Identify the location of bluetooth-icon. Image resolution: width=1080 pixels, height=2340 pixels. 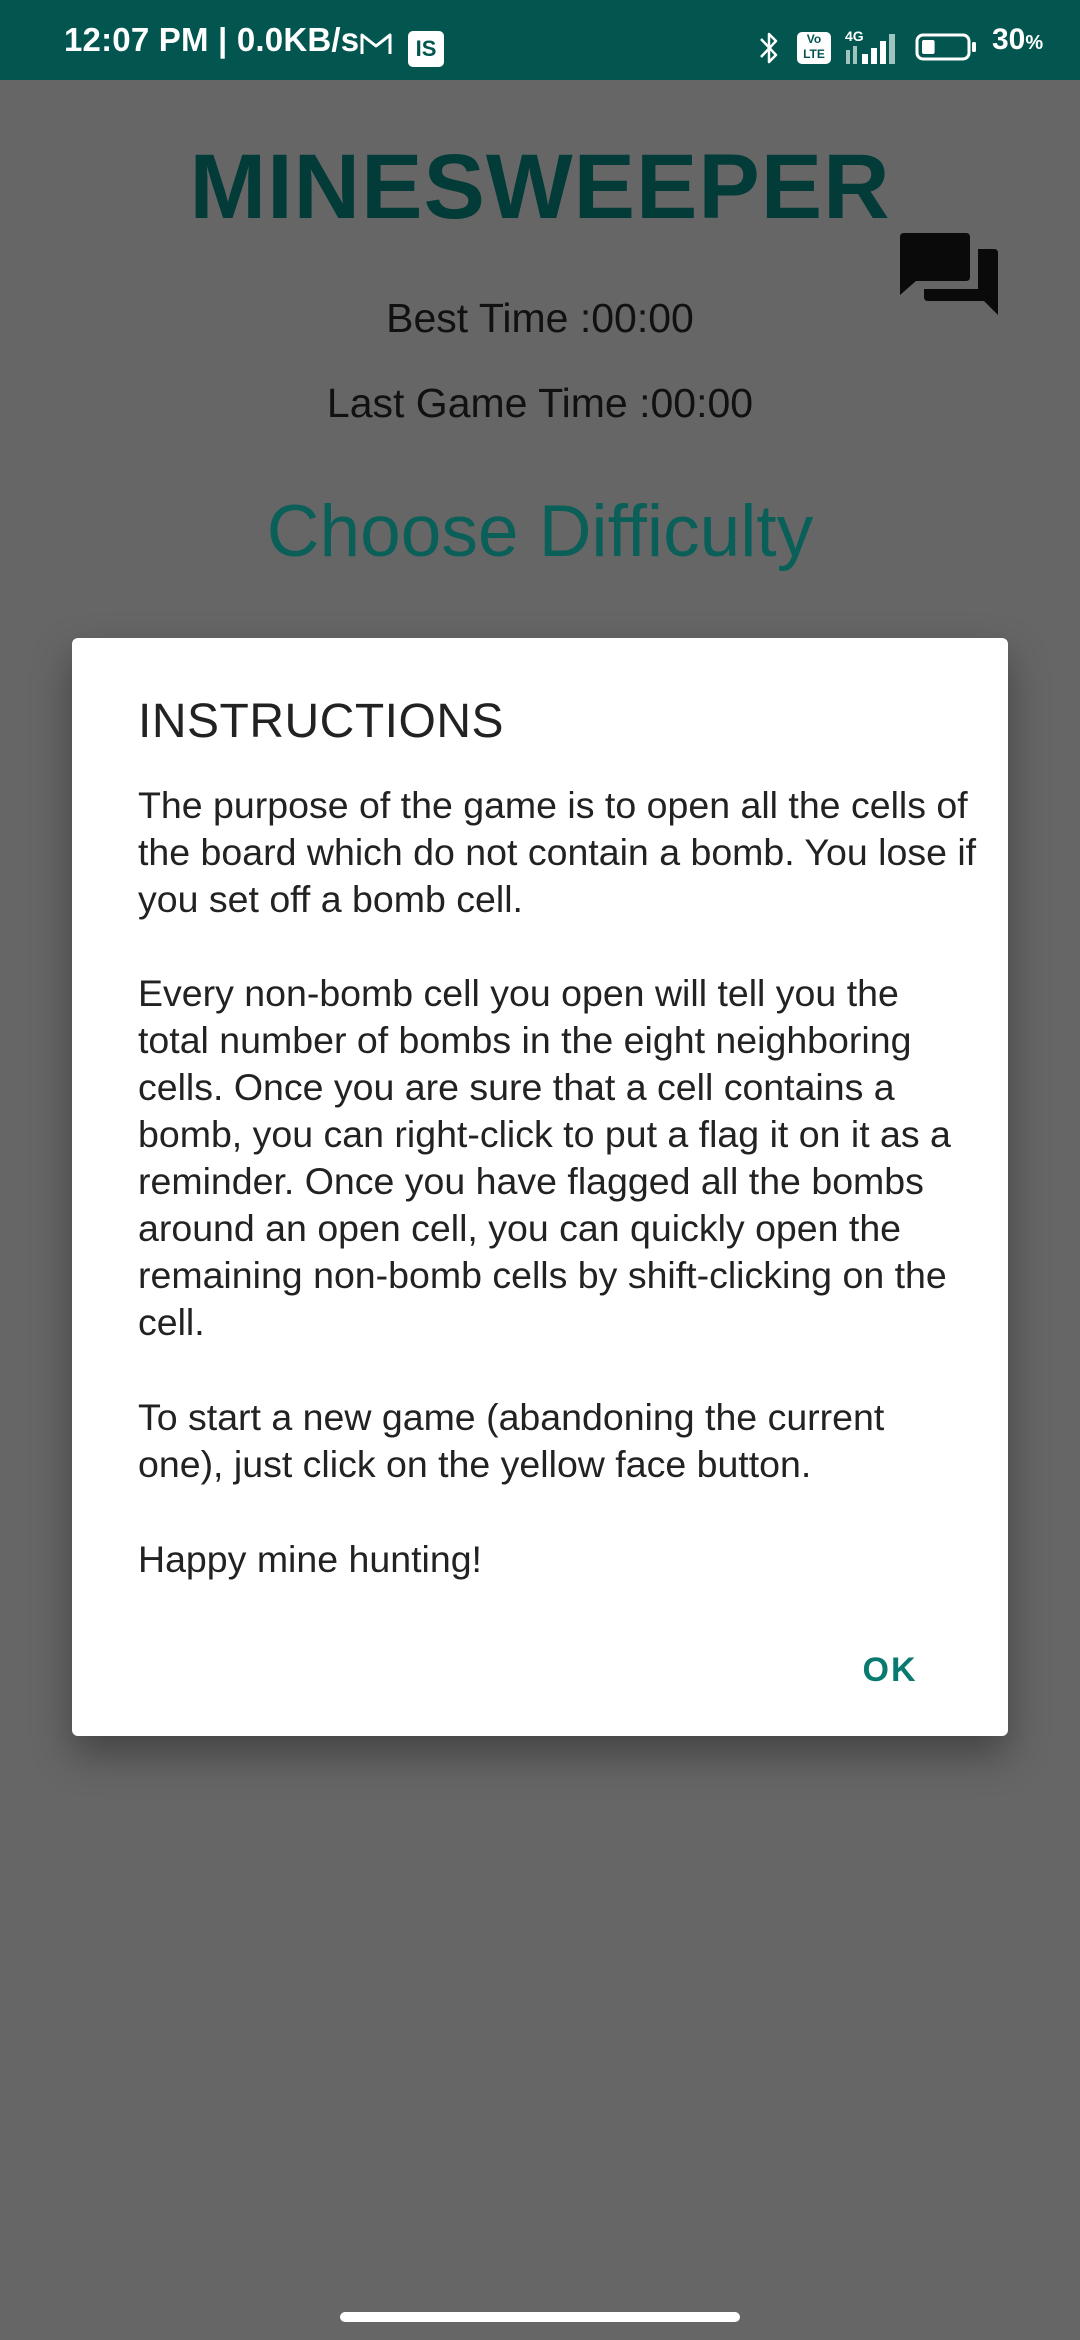
(769, 48).